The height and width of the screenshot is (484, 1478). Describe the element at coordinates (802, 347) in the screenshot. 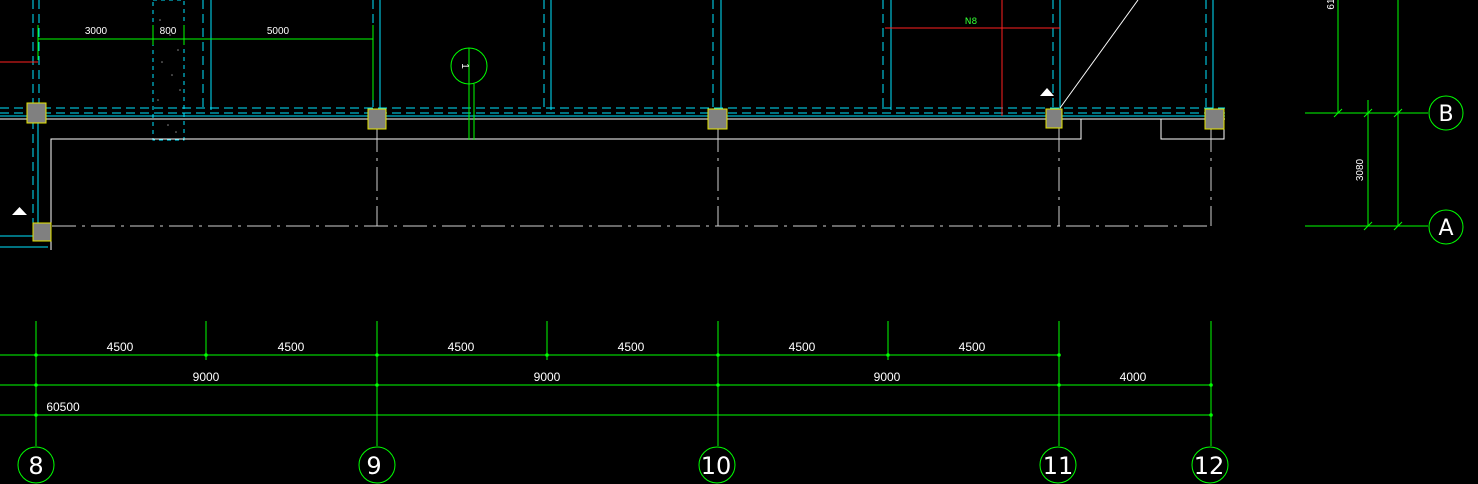

I see `dim-row1-4: 4500` at that location.